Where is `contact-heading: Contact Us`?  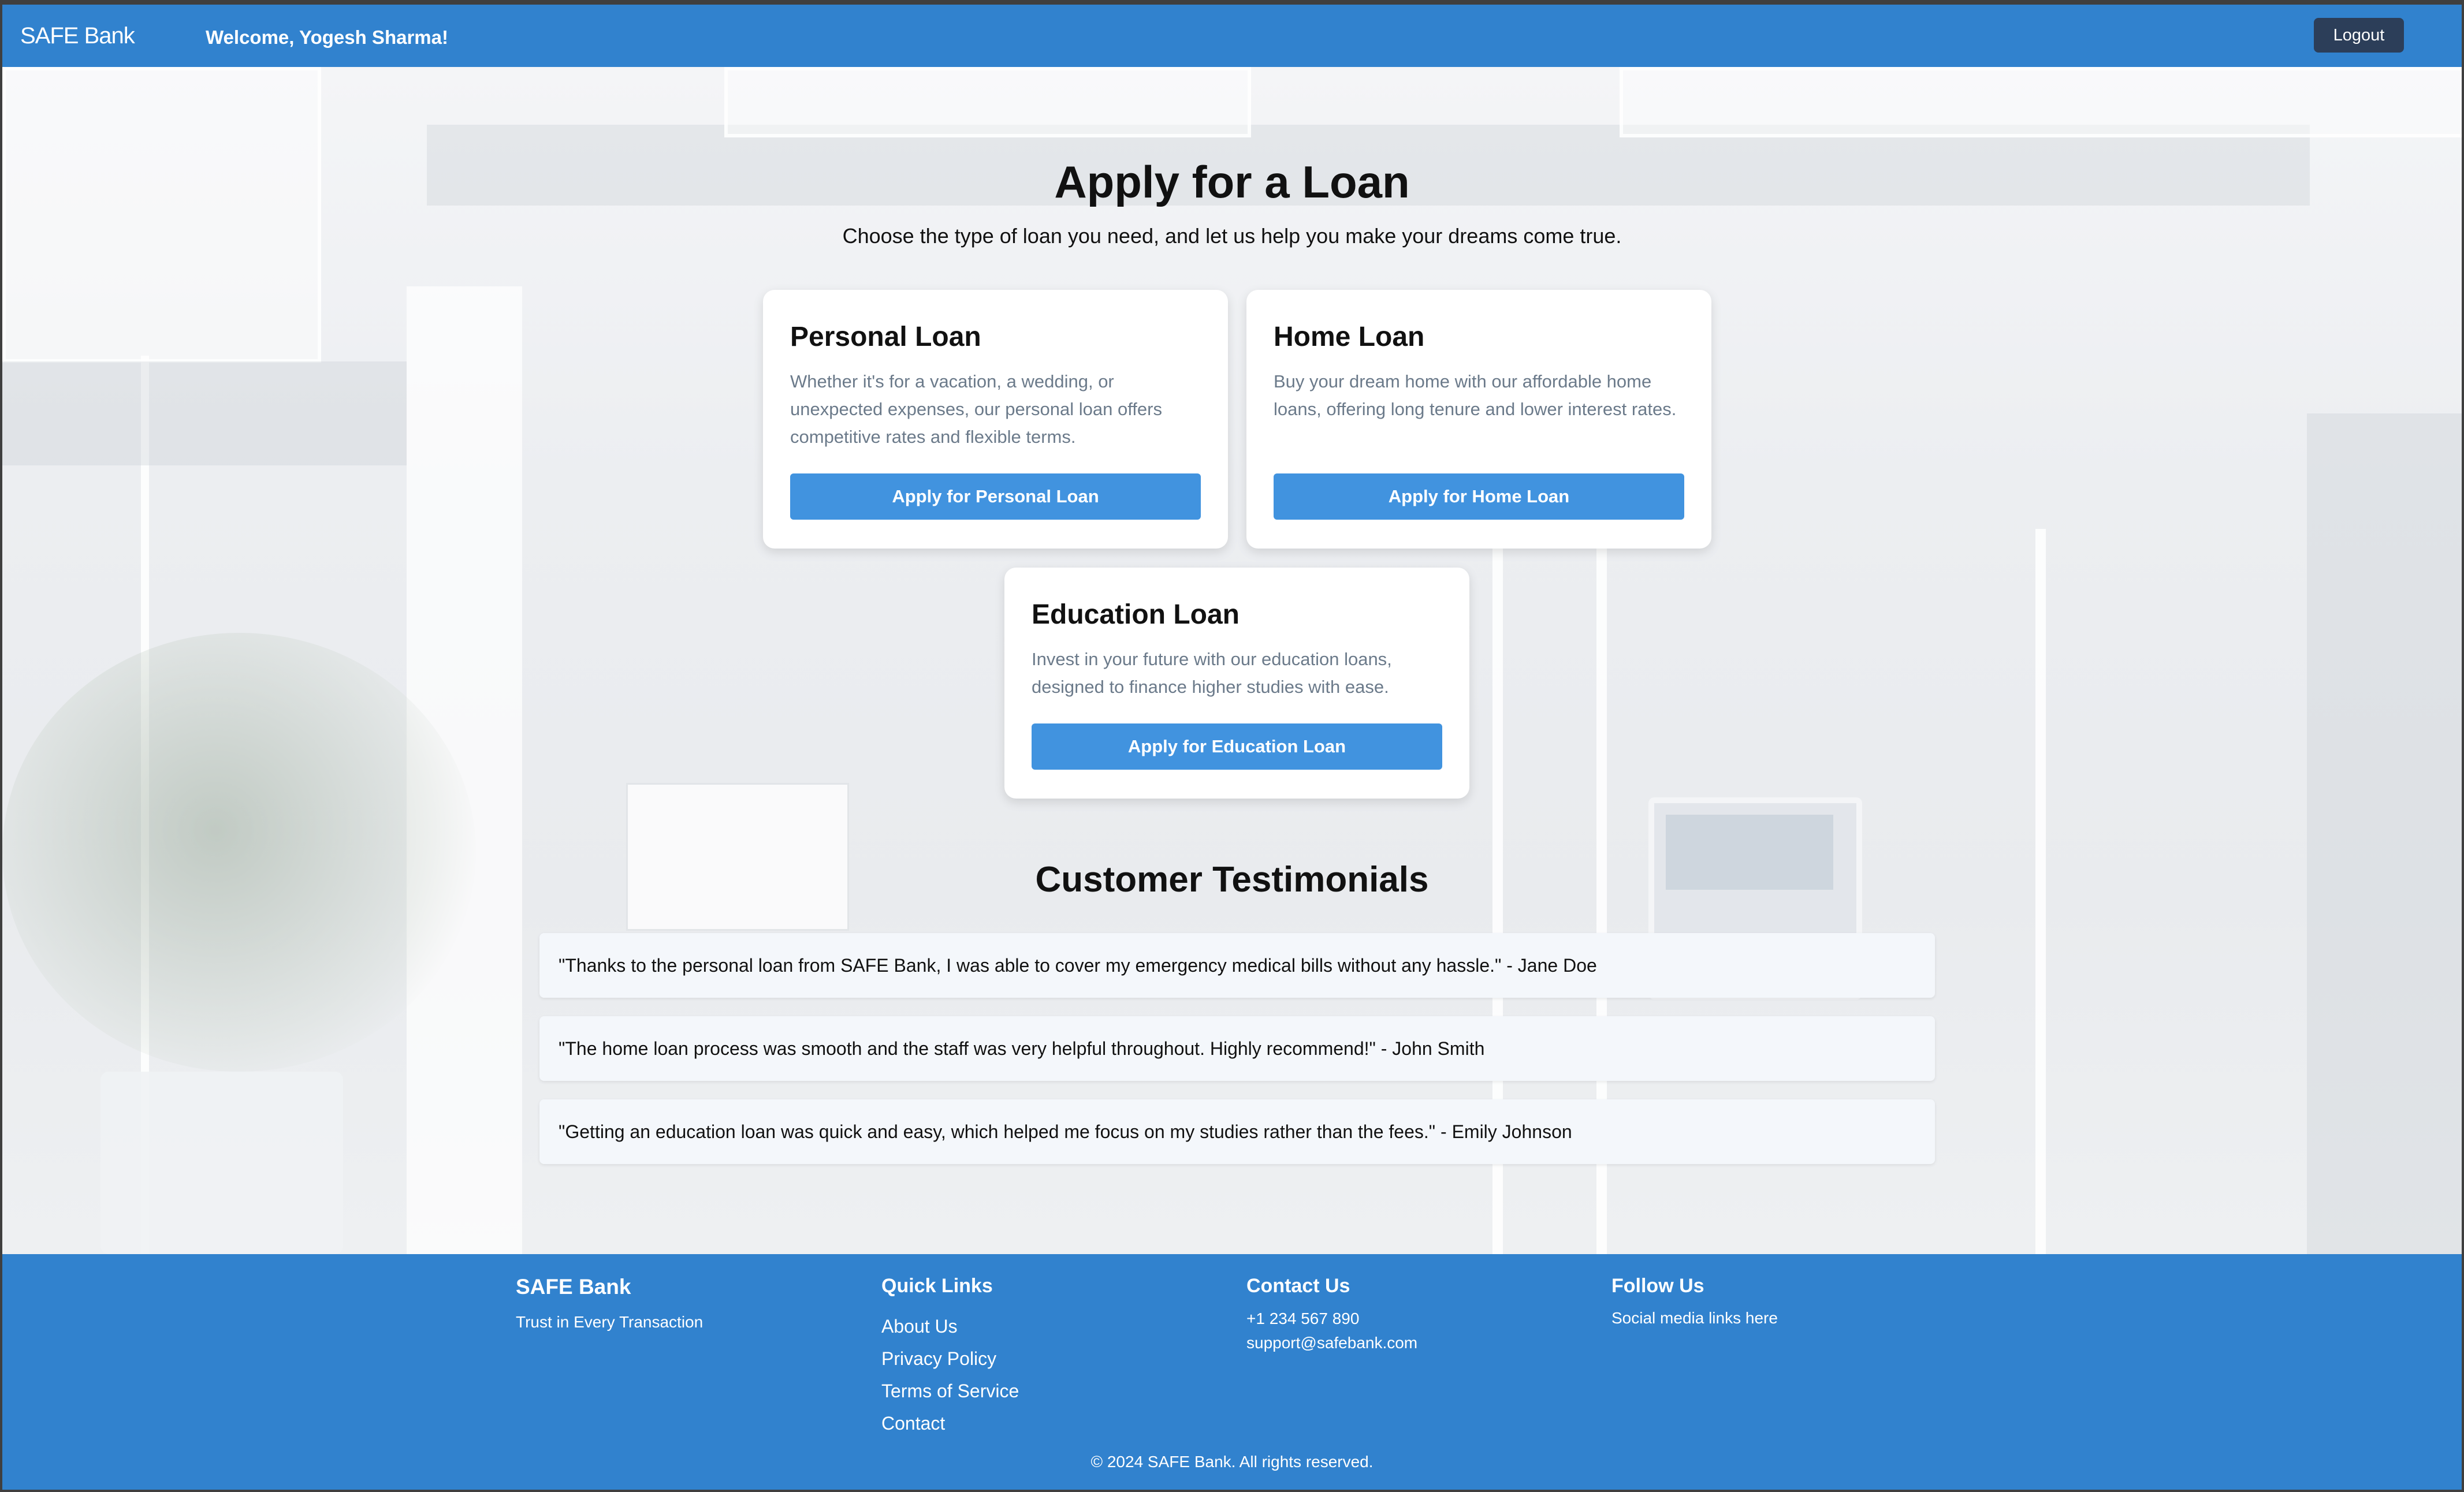 contact-heading: Contact Us is located at coordinates (1298, 1286).